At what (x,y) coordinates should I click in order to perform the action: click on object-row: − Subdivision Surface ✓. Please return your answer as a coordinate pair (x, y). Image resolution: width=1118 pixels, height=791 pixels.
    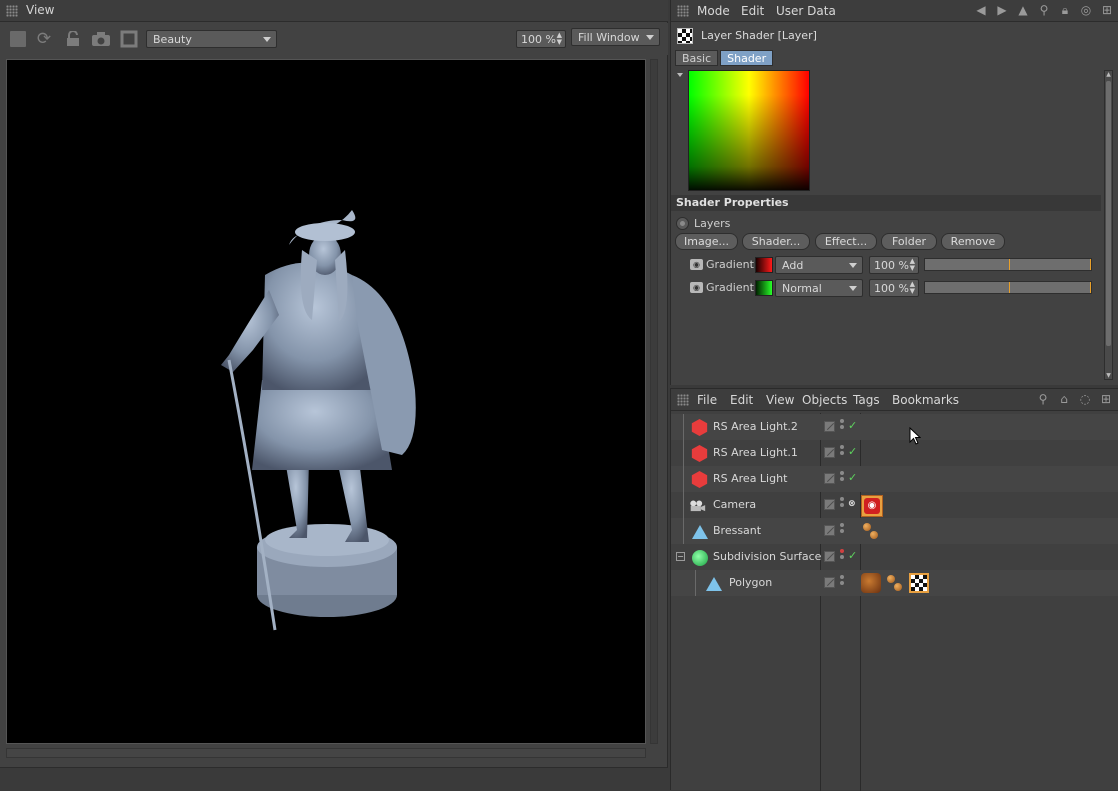
    Looking at the image, I should click on (894, 557).